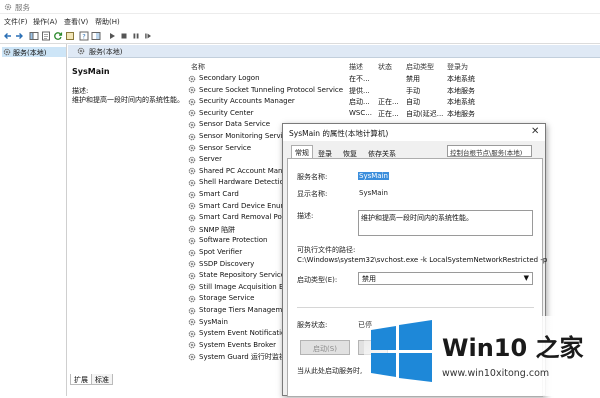 The image size is (600, 398). Describe the element at coordinates (106, 52) in the screenshot. I see `pane-header-label: 服务(本地)` at that location.